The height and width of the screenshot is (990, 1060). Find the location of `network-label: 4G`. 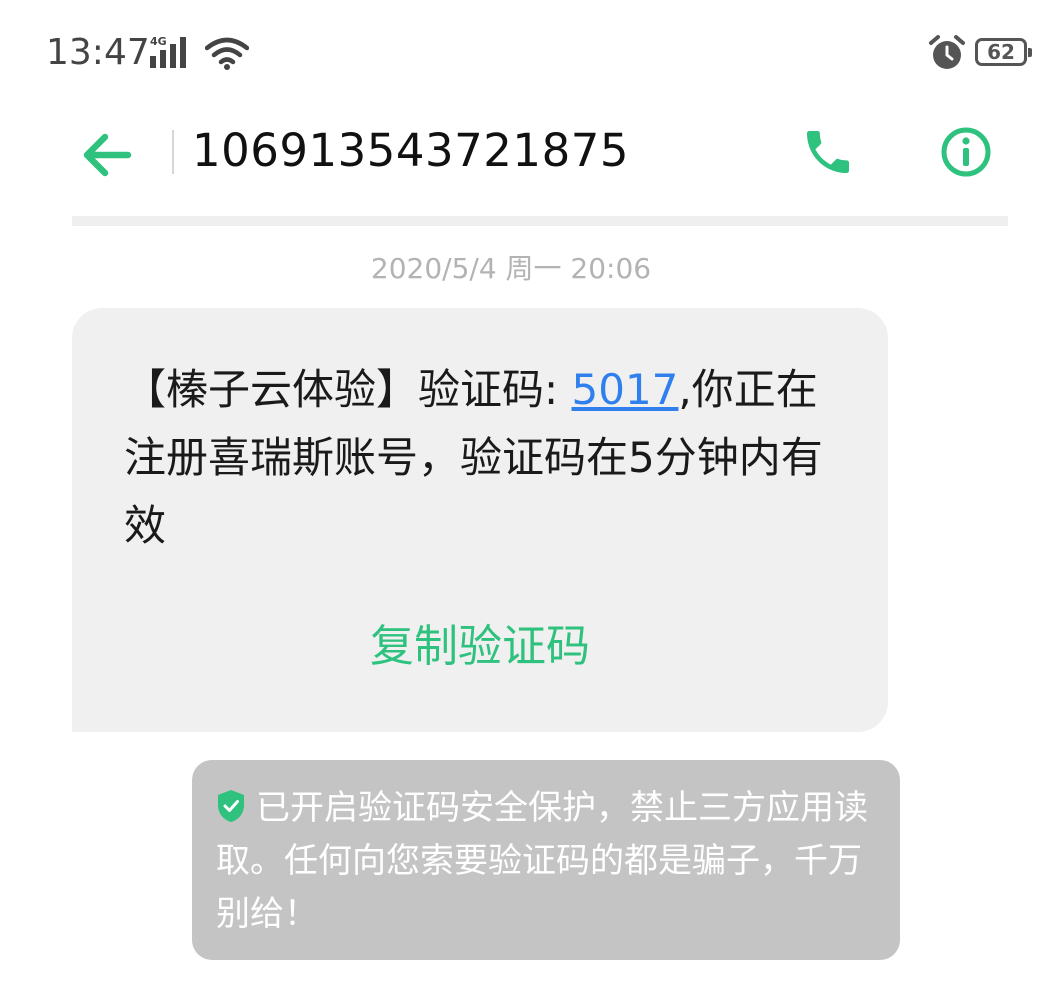

network-label: 4G is located at coordinates (158, 41).